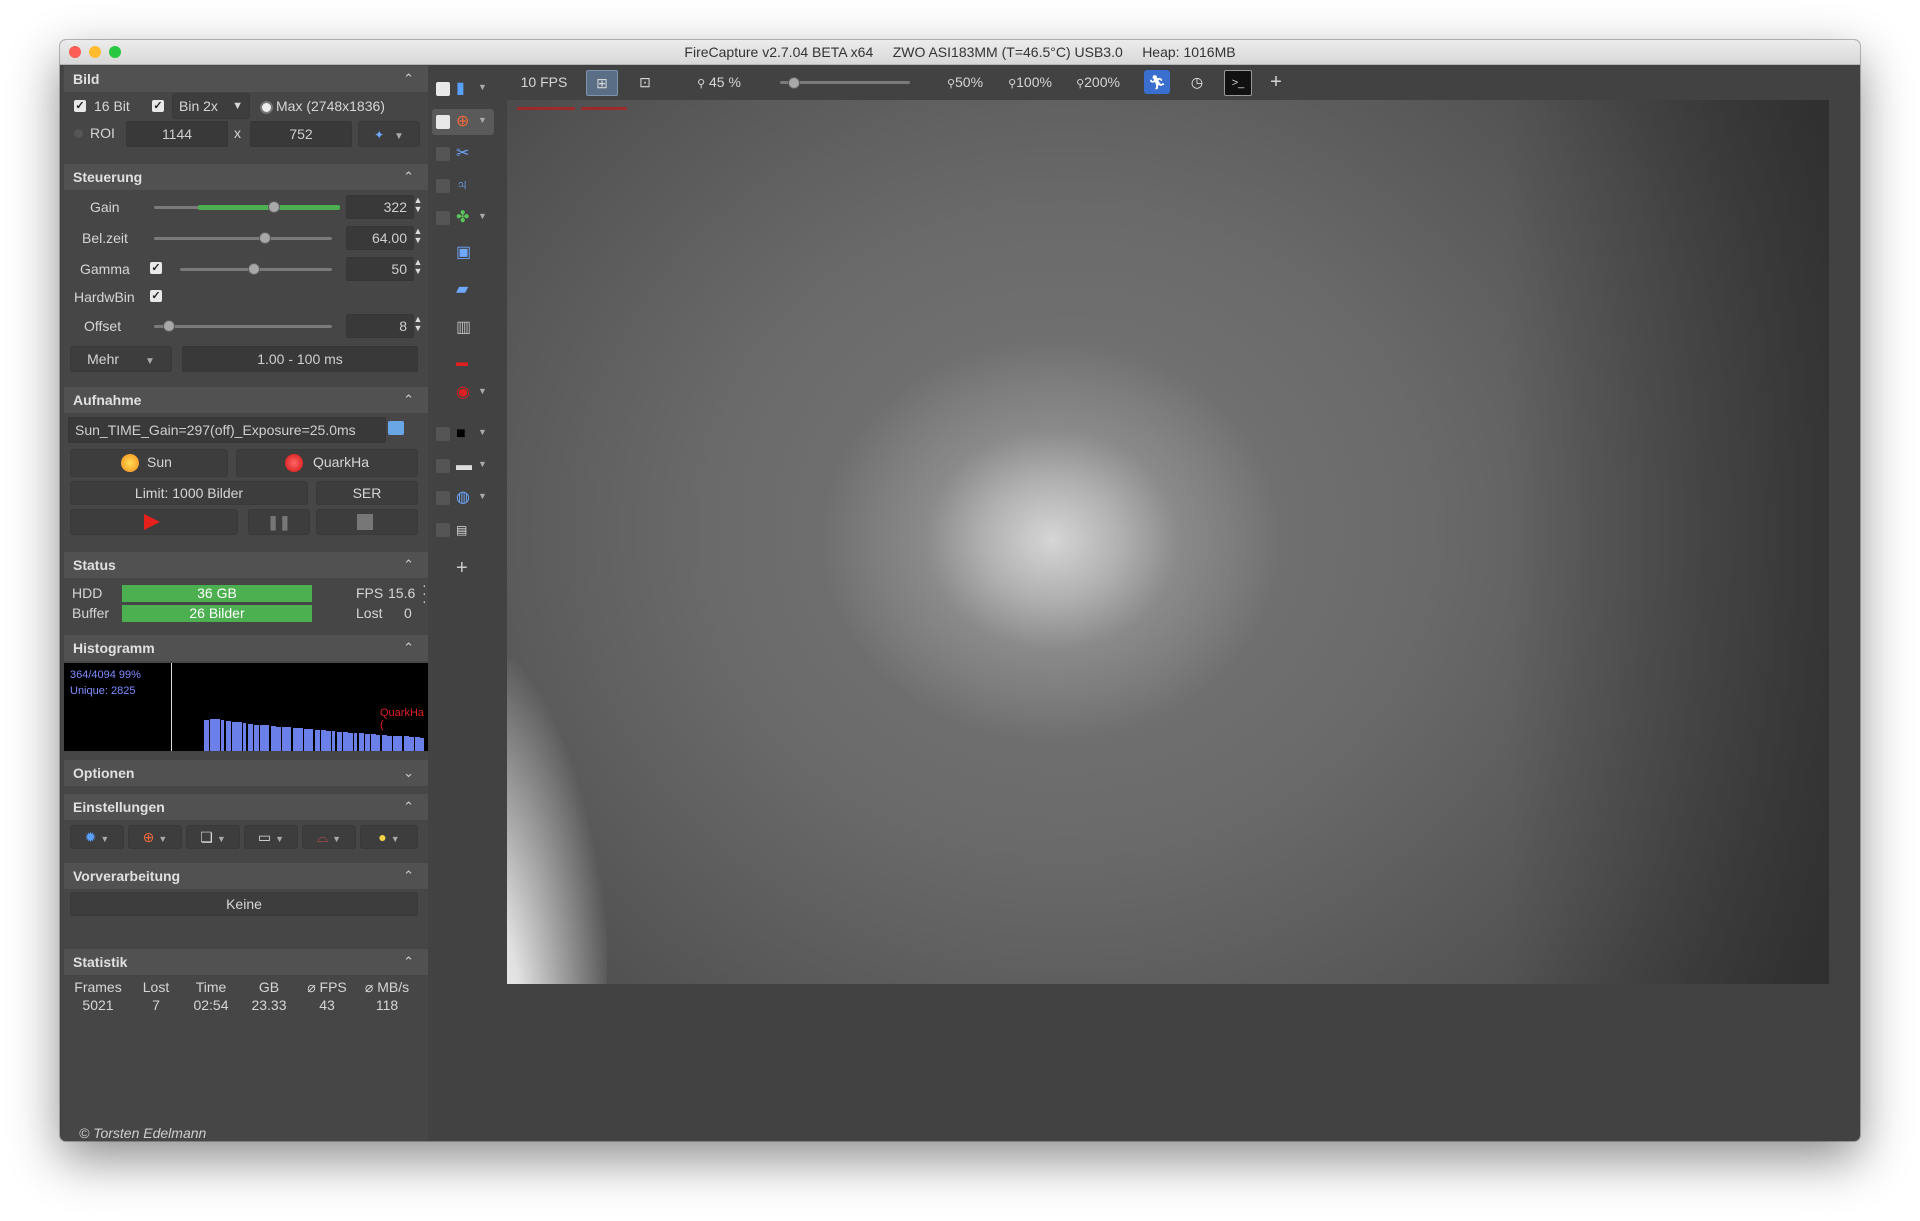 The height and width of the screenshot is (1221, 1920). Describe the element at coordinates (454, 362) in the screenshot. I see `red-screen-tool: ▬` at that location.